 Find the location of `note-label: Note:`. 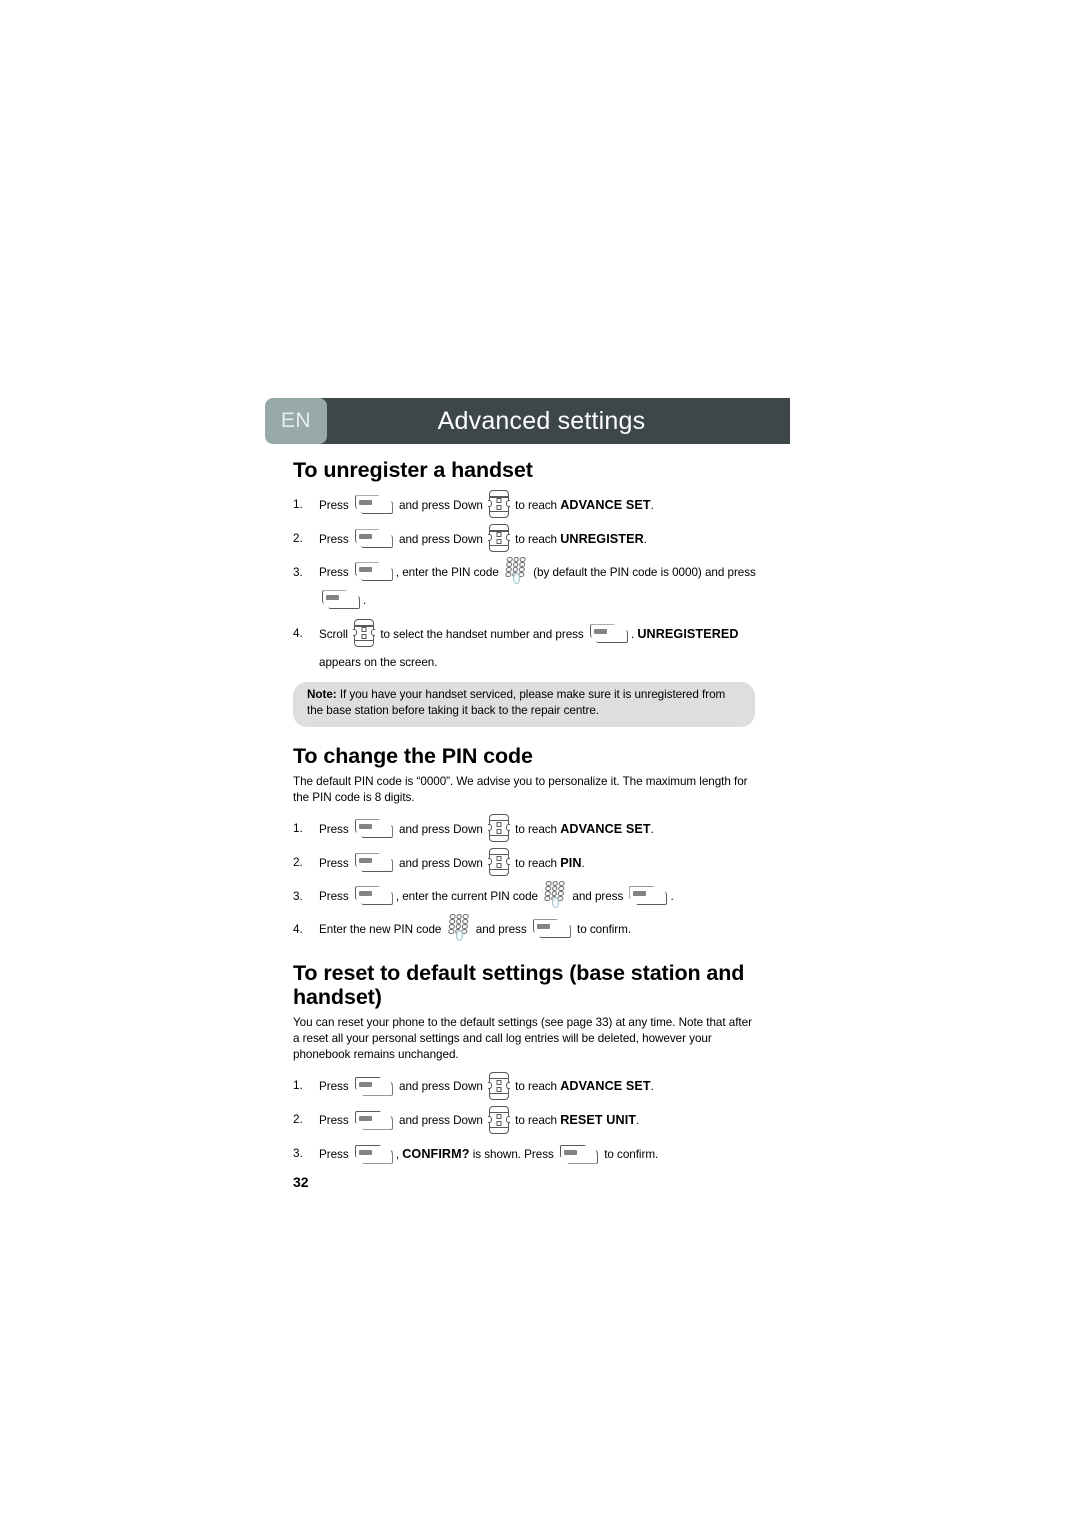

note-label: Note: is located at coordinates (322, 695).